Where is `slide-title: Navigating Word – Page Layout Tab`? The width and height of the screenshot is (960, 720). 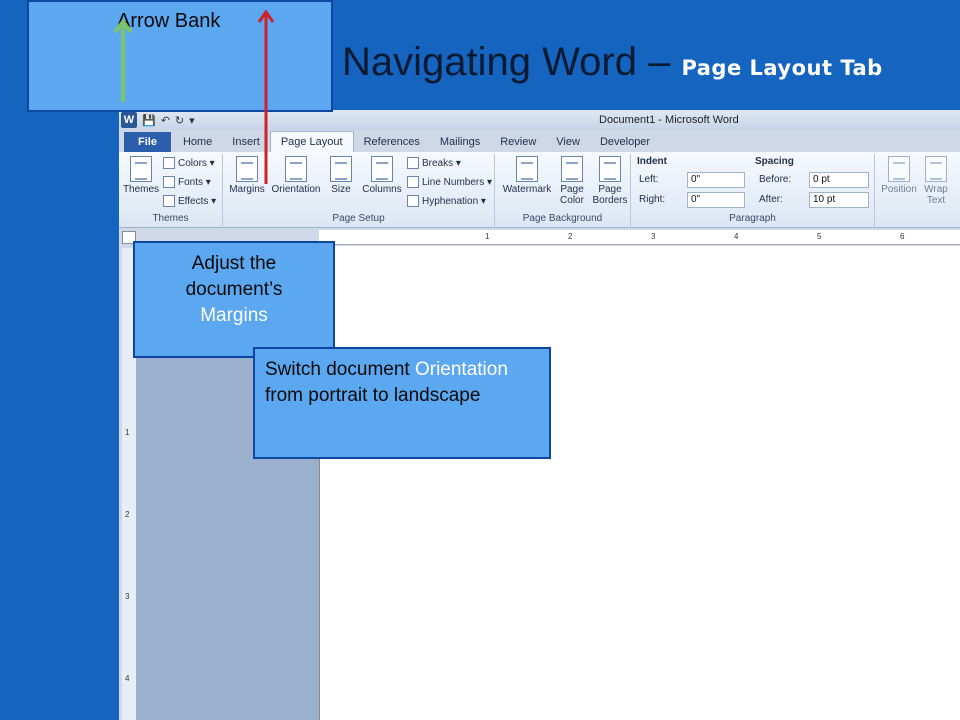
slide-title: Navigating Word – Page Layout Tab is located at coordinates (612, 62).